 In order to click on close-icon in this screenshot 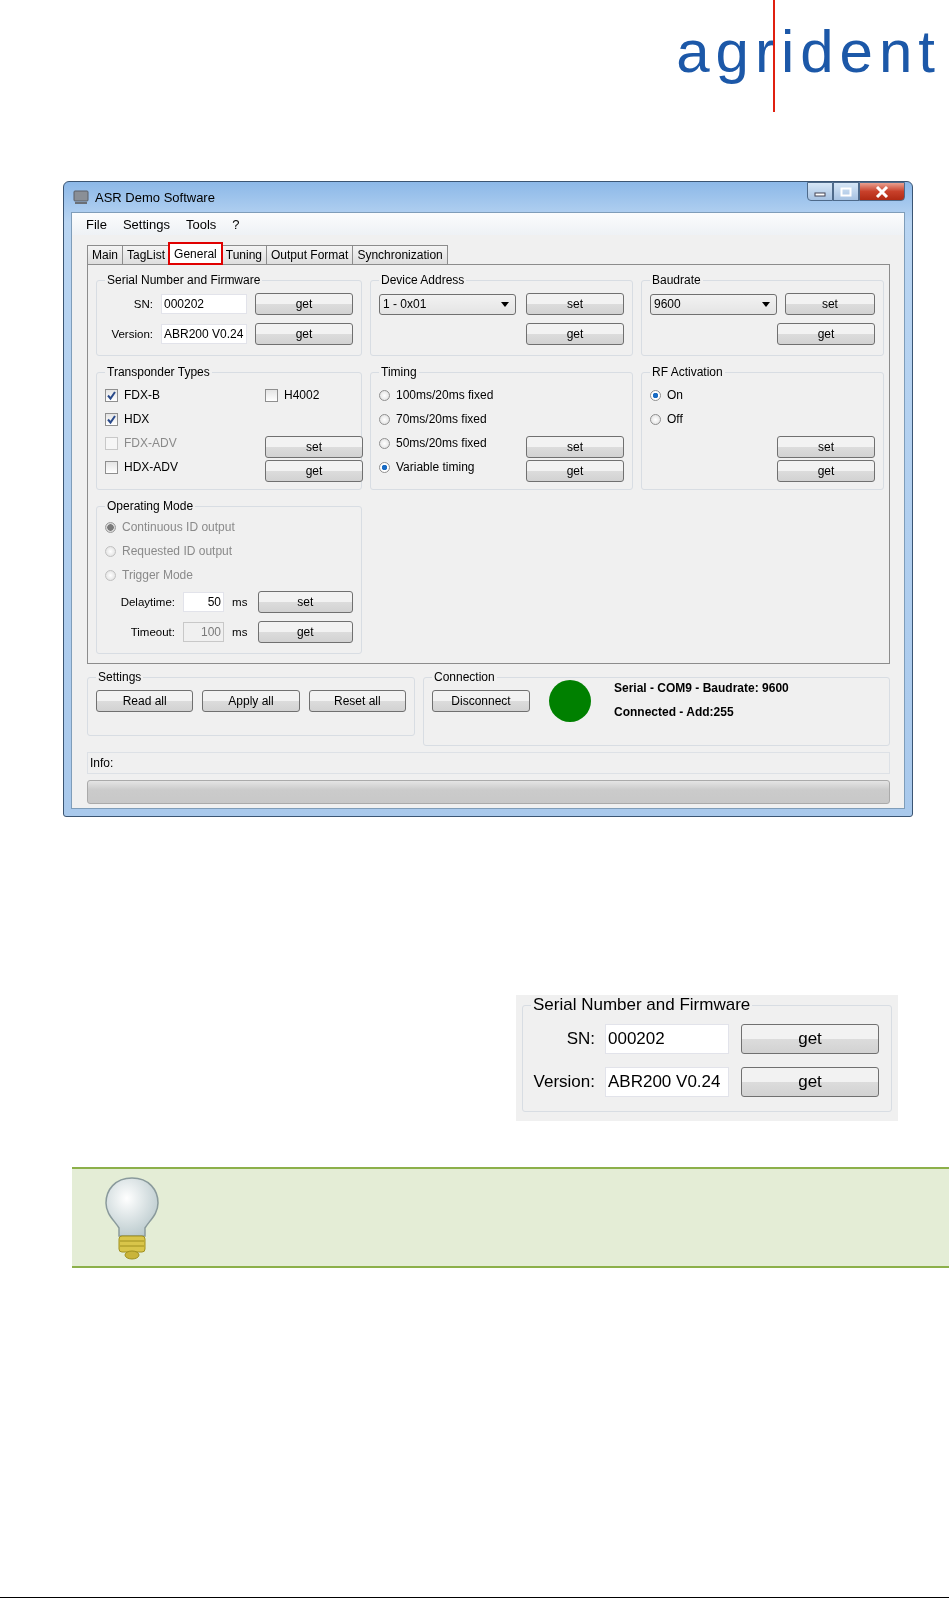, I will do `click(882, 191)`.